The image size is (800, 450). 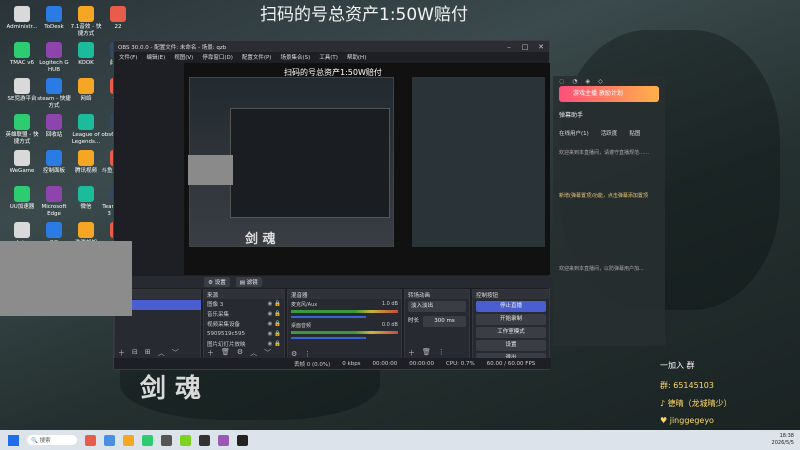 I want to click on desktop-icon: 腾讯视频, so click(x=86, y=162).